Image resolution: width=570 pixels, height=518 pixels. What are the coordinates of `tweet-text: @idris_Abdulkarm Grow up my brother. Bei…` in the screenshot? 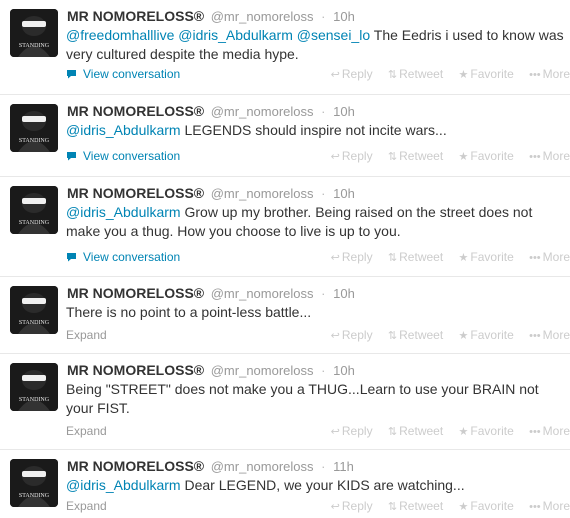 It's located at (316, 222).